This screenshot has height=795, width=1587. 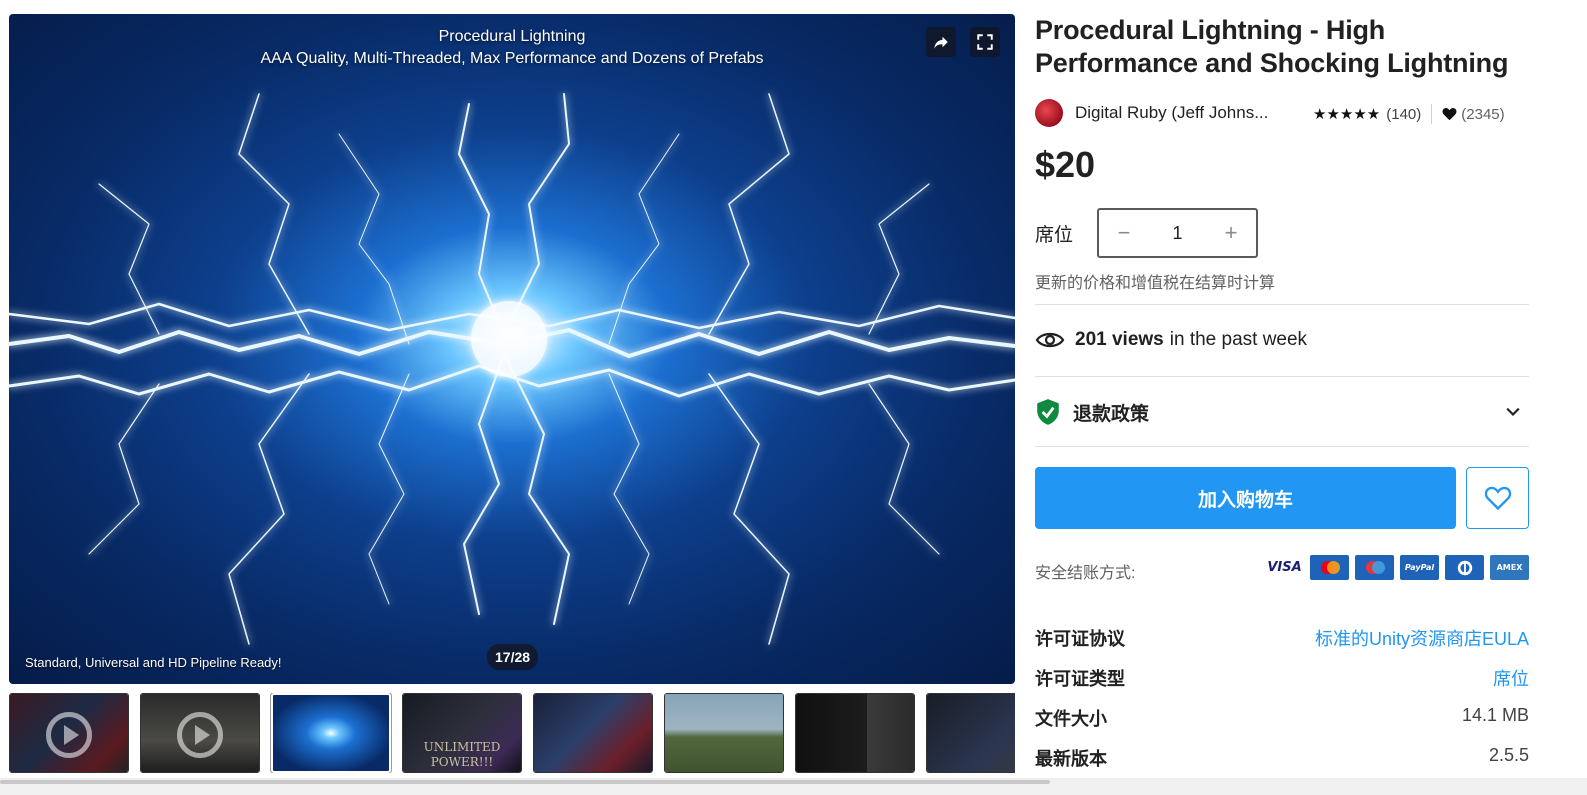 I want to click on paypal-icon: PayPal, so click(x=1419, y=567).